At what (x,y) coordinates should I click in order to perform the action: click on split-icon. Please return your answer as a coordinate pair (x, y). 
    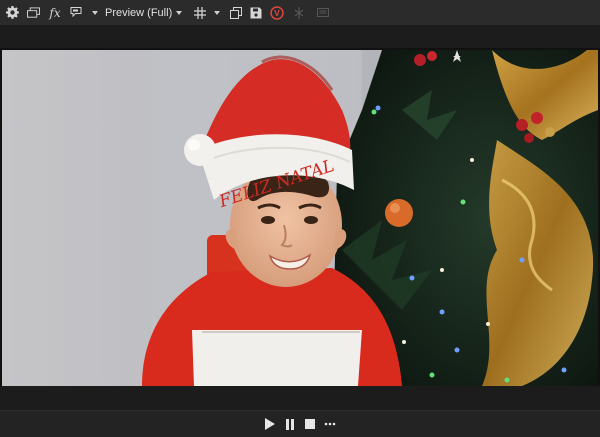
    Looking at the image, I should click on (299, 13).